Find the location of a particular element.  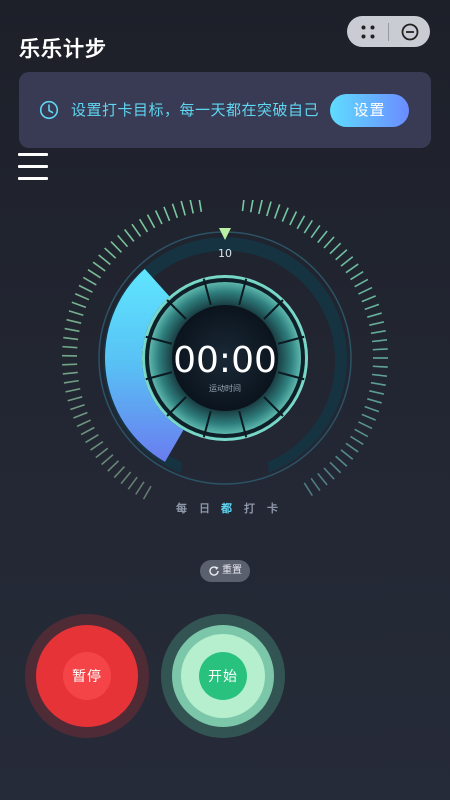

more-menu-button is located at coordinates (367, 31).